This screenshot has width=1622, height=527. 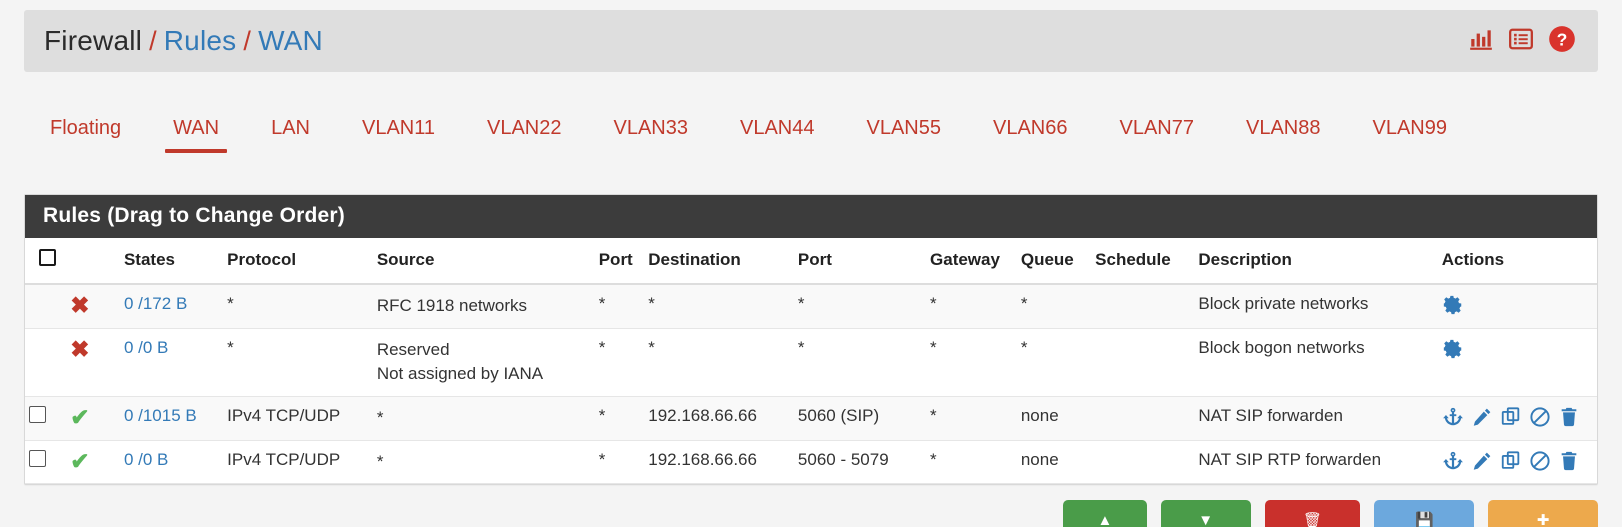 I want to click on column-actions: Actions, so click(x=1514, y=261).